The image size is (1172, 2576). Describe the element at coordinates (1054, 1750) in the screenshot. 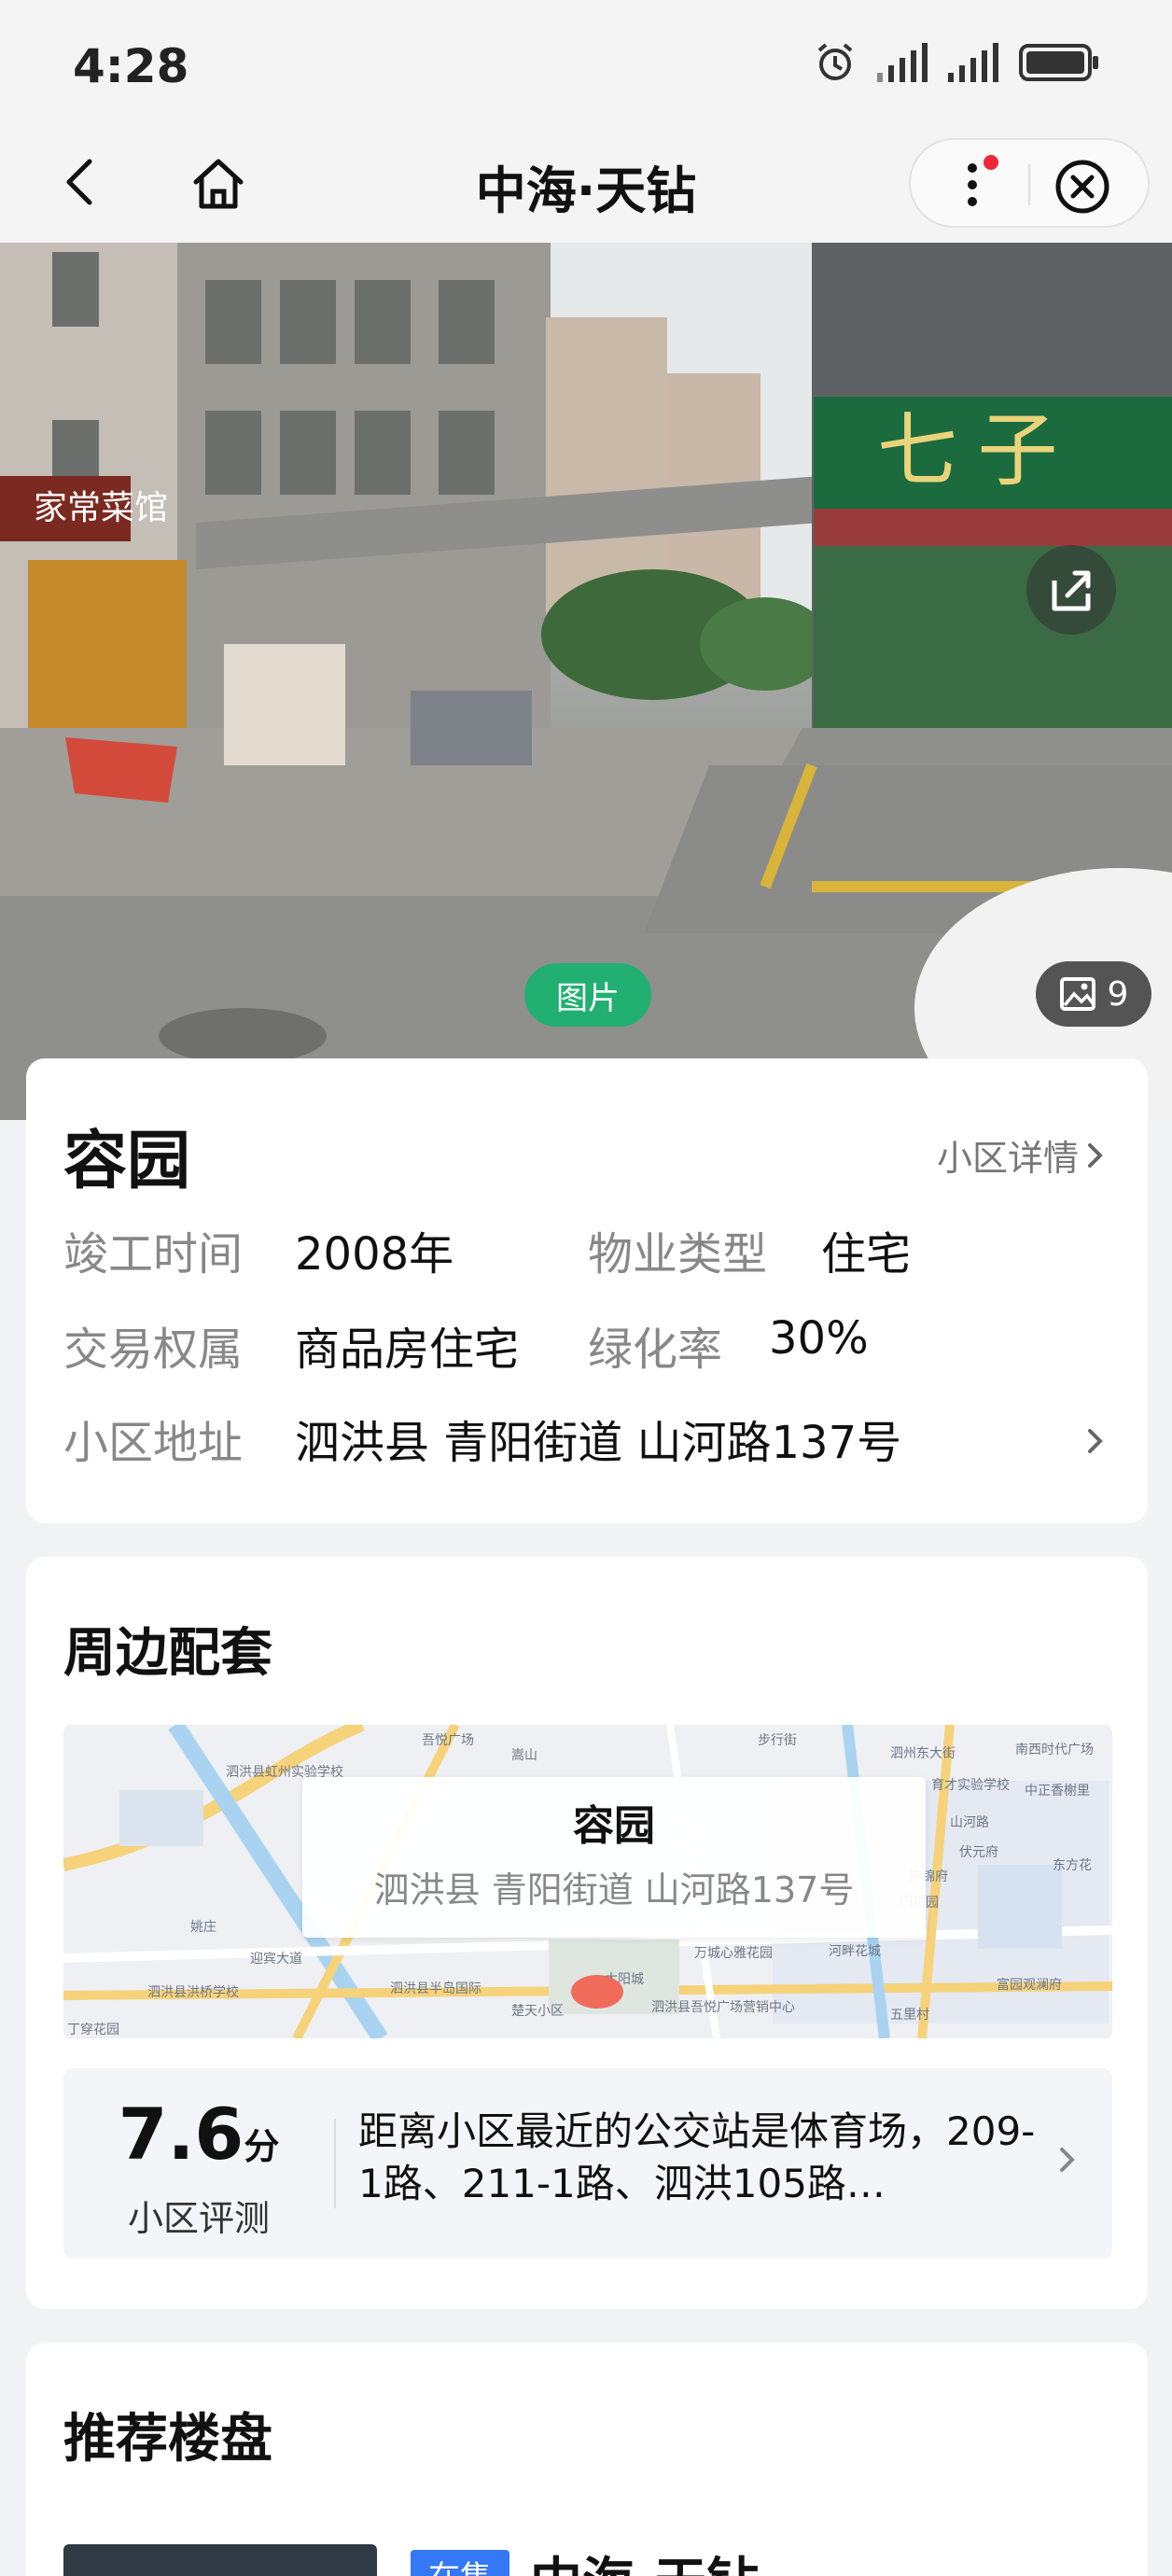

I see `map-label: 南西时代广场` at that location.